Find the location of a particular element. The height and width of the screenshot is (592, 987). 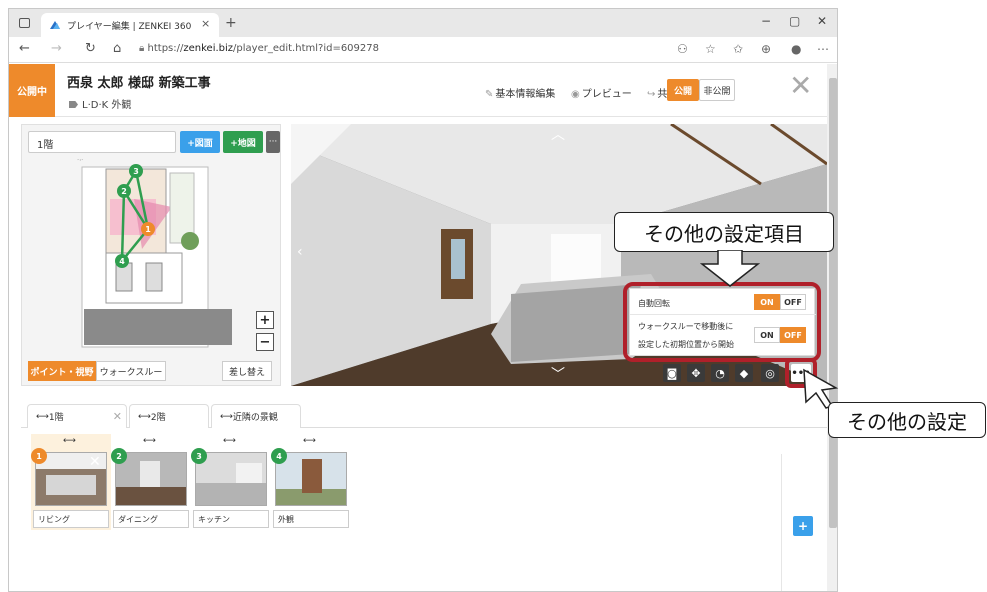

preview-label: プレビュー is located at coordinates (606, 94).